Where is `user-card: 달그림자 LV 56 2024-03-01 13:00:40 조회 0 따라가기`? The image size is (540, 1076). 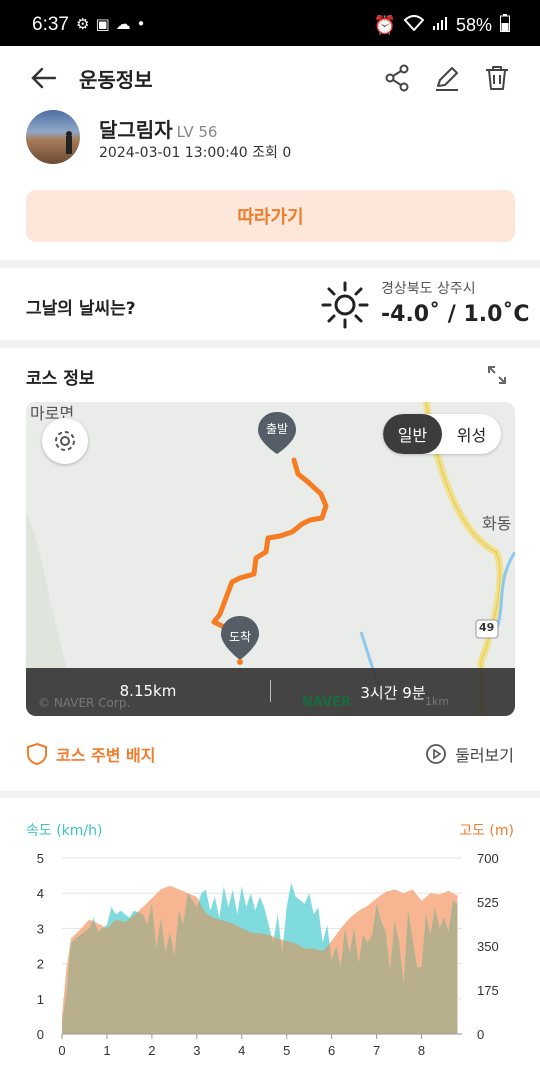
user-card: 달그림자 LV 56 2024-03-01 13:00:40 조회 0 따라가기 is located at coordinates (270, 185).